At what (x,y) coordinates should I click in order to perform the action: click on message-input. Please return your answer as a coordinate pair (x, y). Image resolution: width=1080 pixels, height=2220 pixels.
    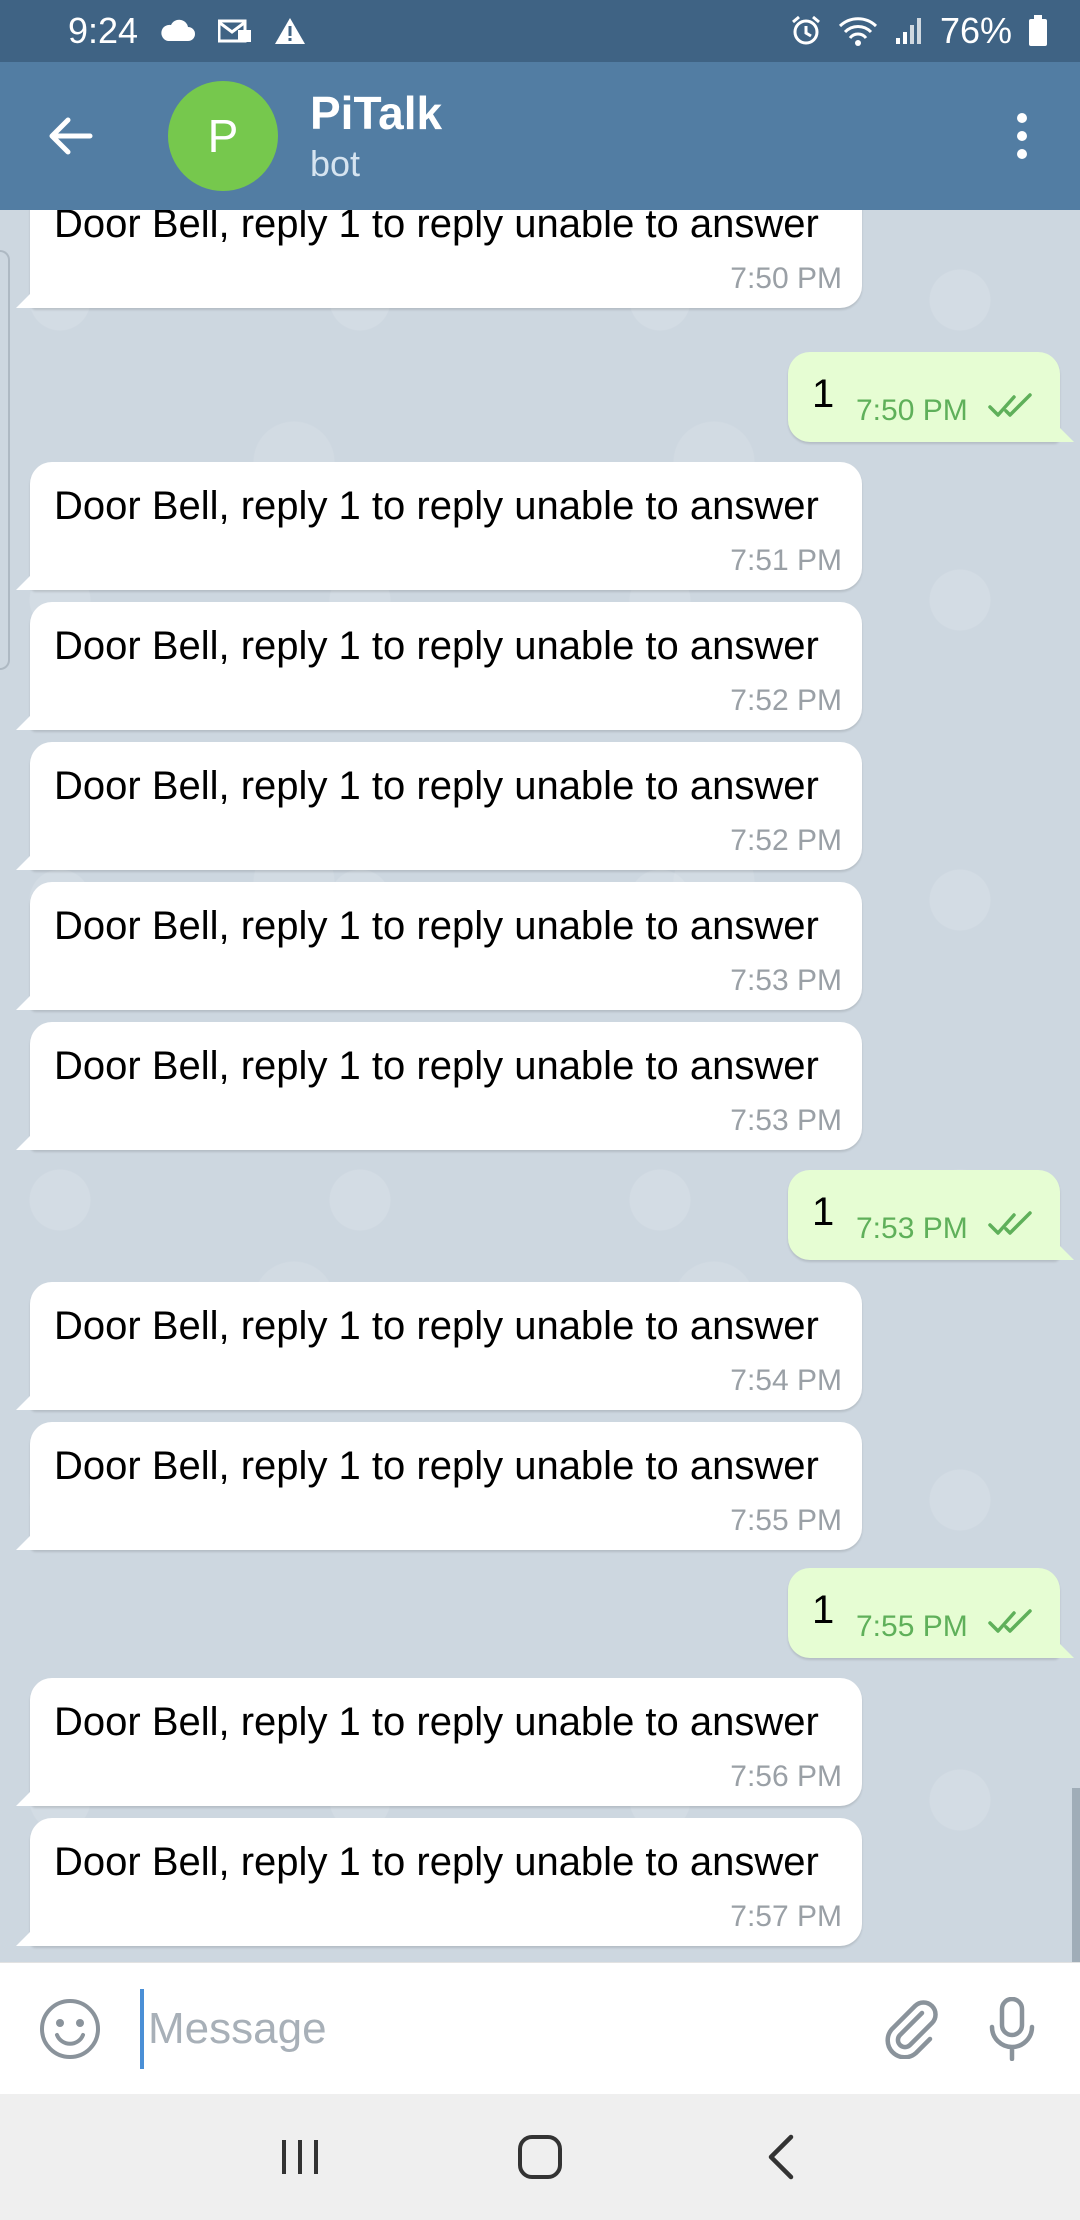
    Looking at the image, I should click on (490, 2028).